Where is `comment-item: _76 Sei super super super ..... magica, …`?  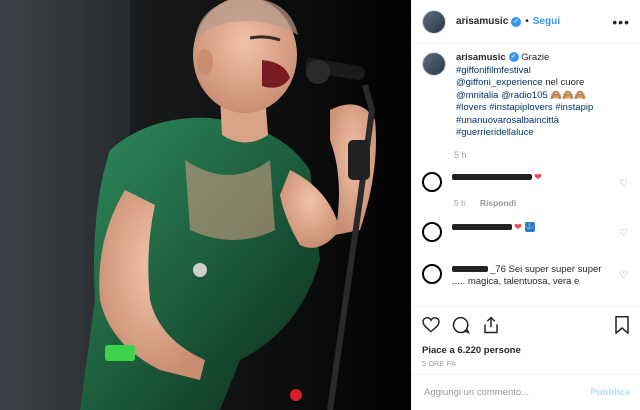
comment-item: _76 Sei super super super ..... magica, … is located at coordinates (526, 275).